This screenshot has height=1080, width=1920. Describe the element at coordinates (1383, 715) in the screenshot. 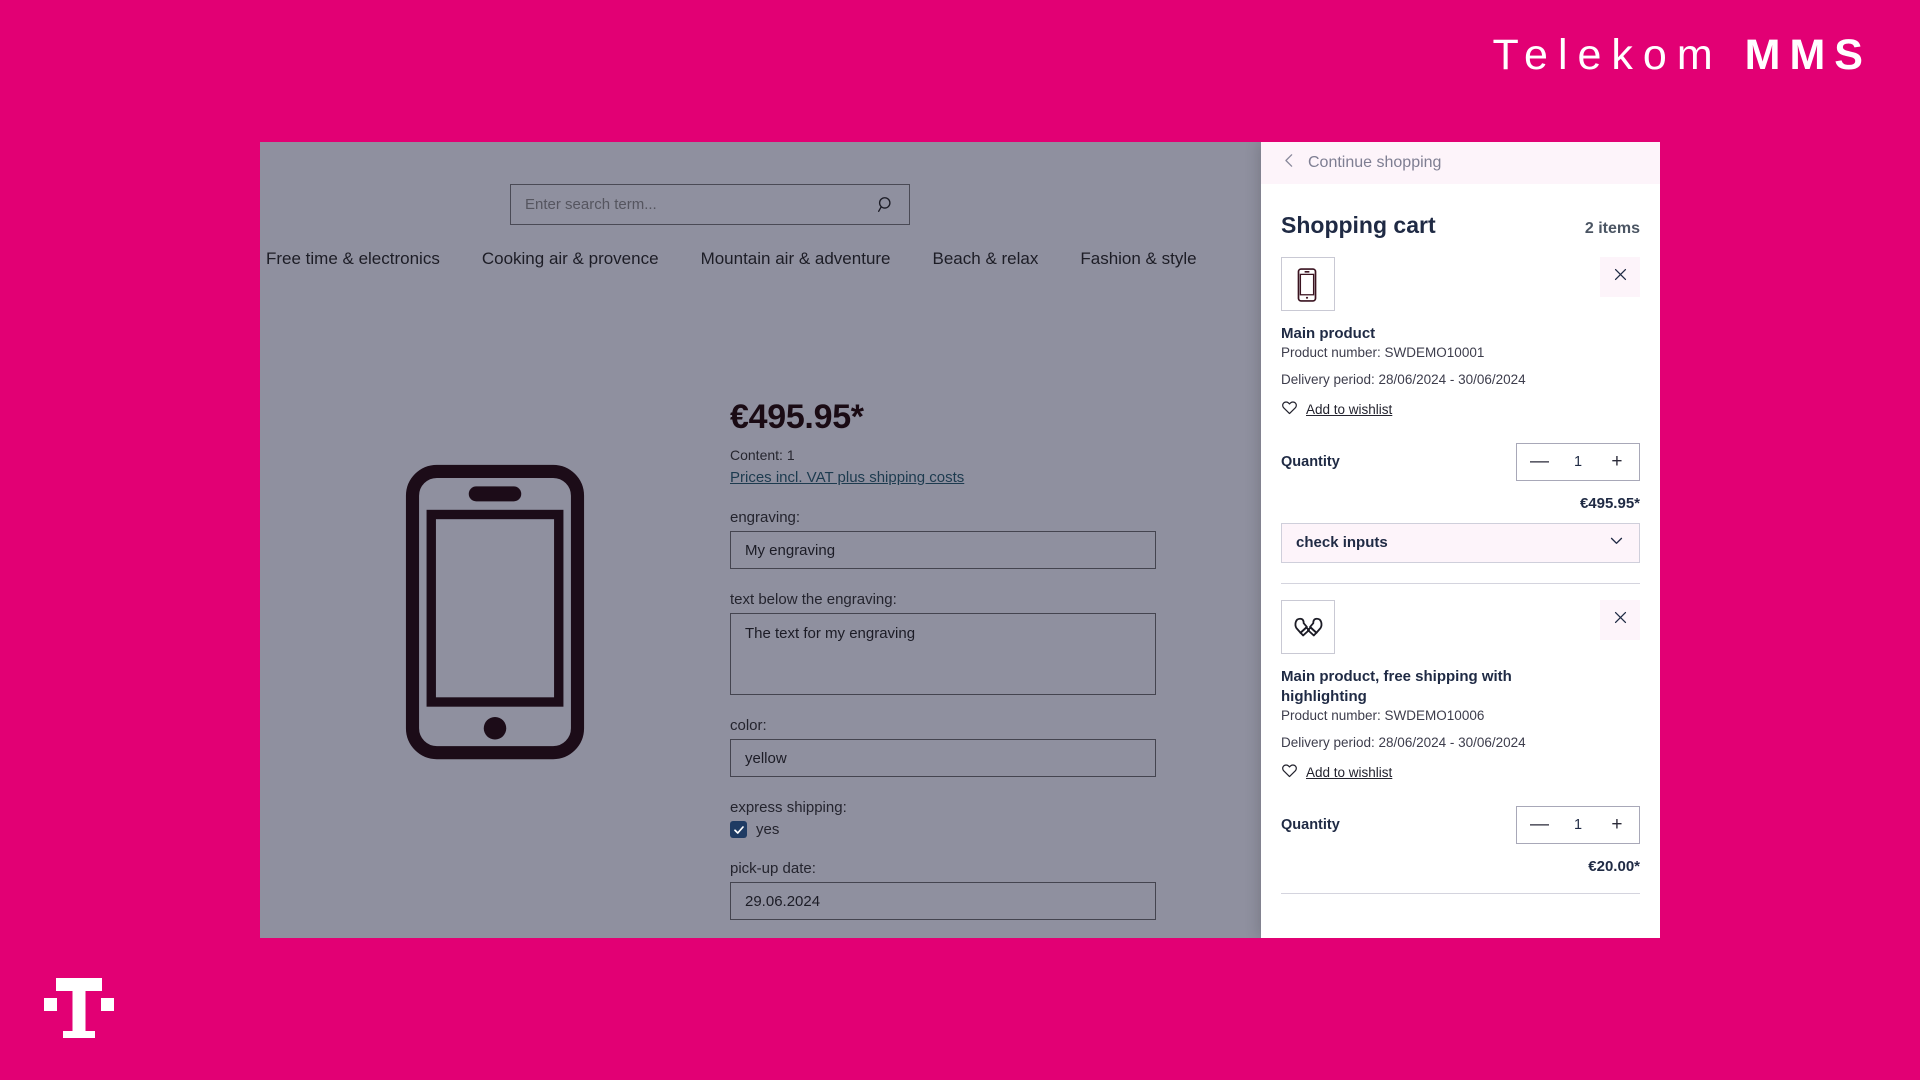

I see `cart-item-product-number: Product number: SWDEMO10006` at that location.